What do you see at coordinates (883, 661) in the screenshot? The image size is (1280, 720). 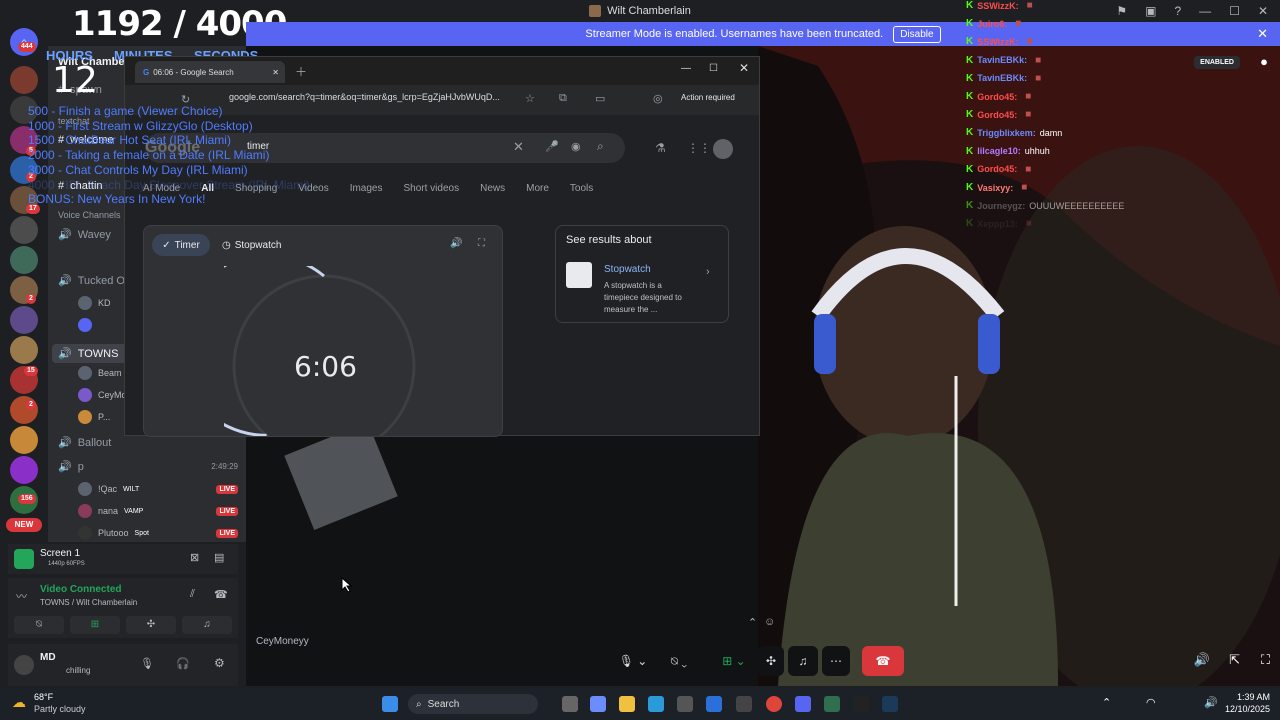 I see `hangup-button: ☎` at bounding box center [883, 661].